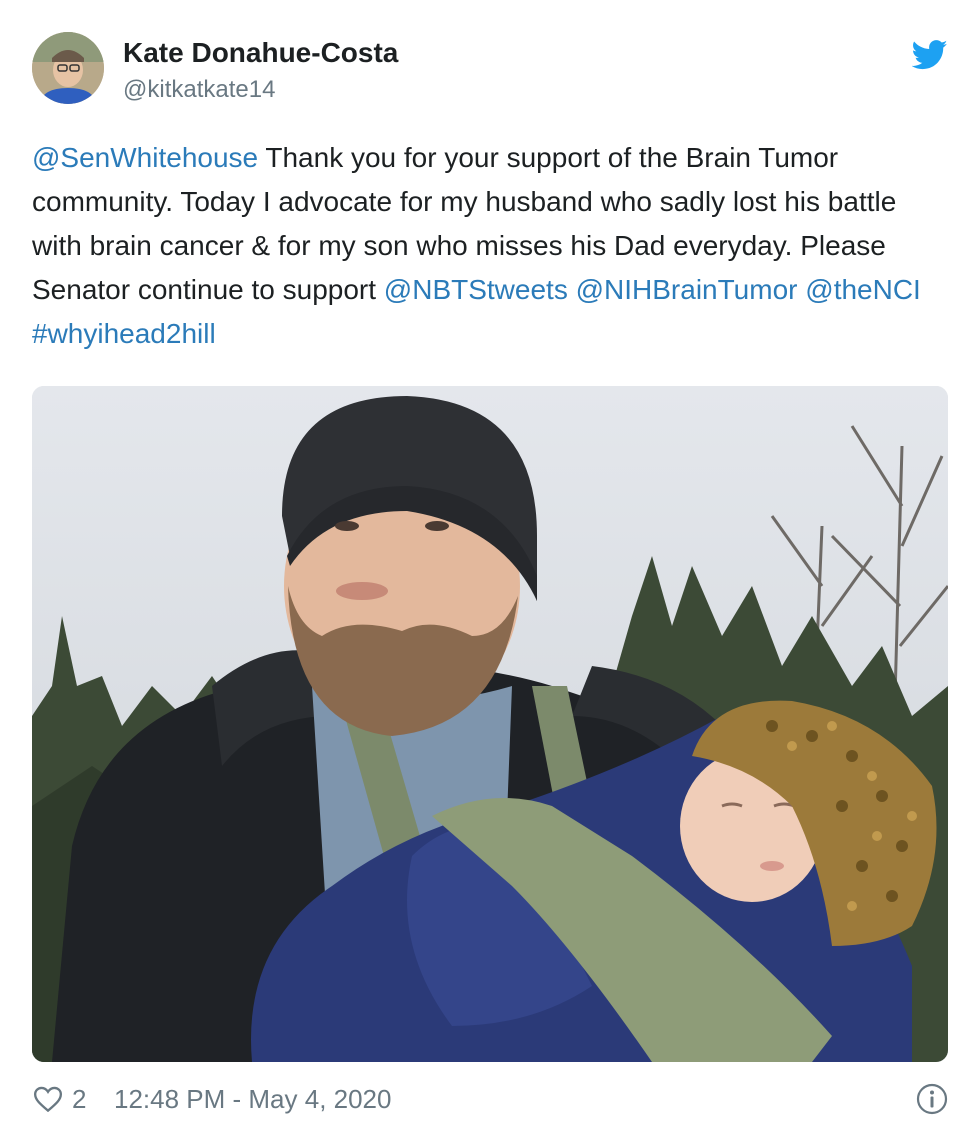 The width and height of the screenshot is (976, 1134). I want to click on avatar-image, so click(68, 68).